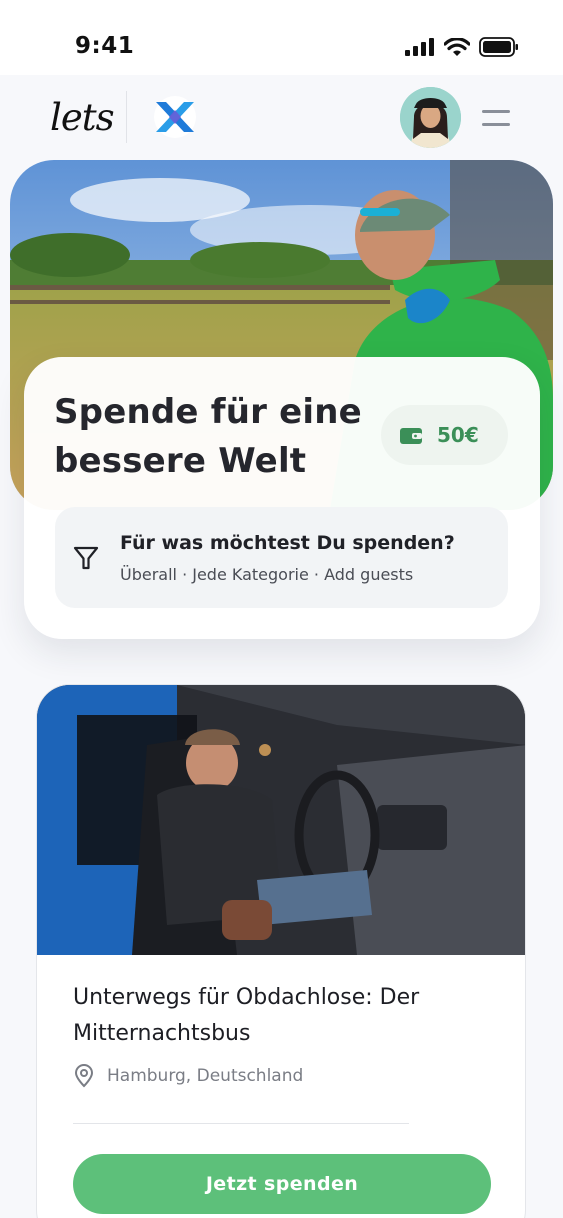  What do you see at coordinates (458, 435) in the screenshot?
I see `wallet-amount: 50€` at bounding box center [458, 435].